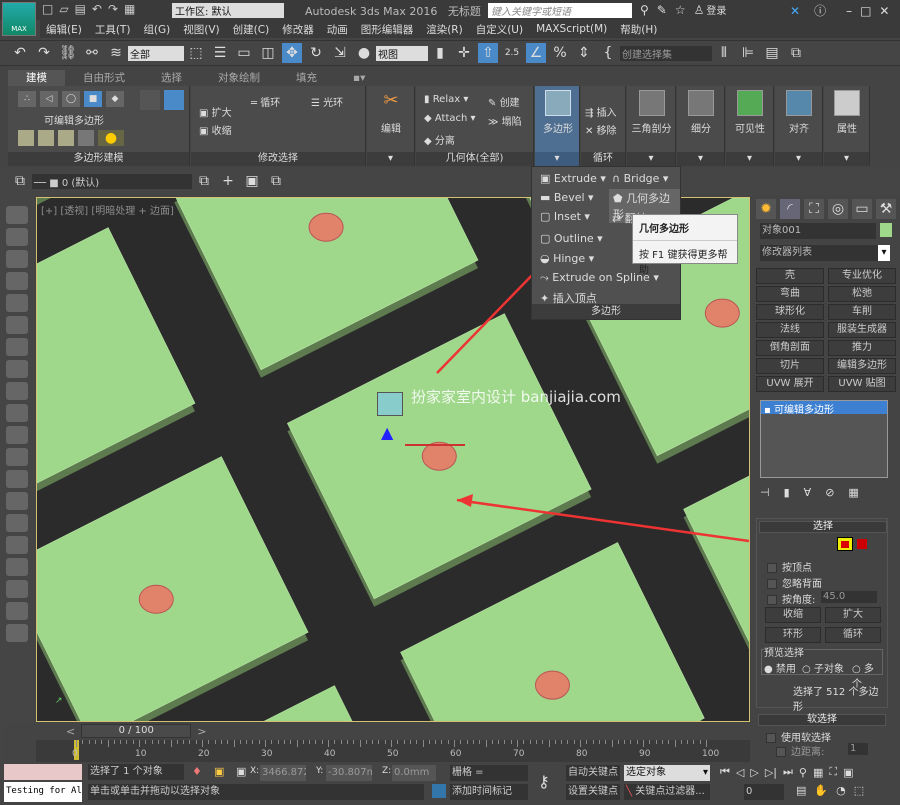  Describe the element at coordinates (853, 635) in the screenshot. I see `loop-button: 循环` at that location.